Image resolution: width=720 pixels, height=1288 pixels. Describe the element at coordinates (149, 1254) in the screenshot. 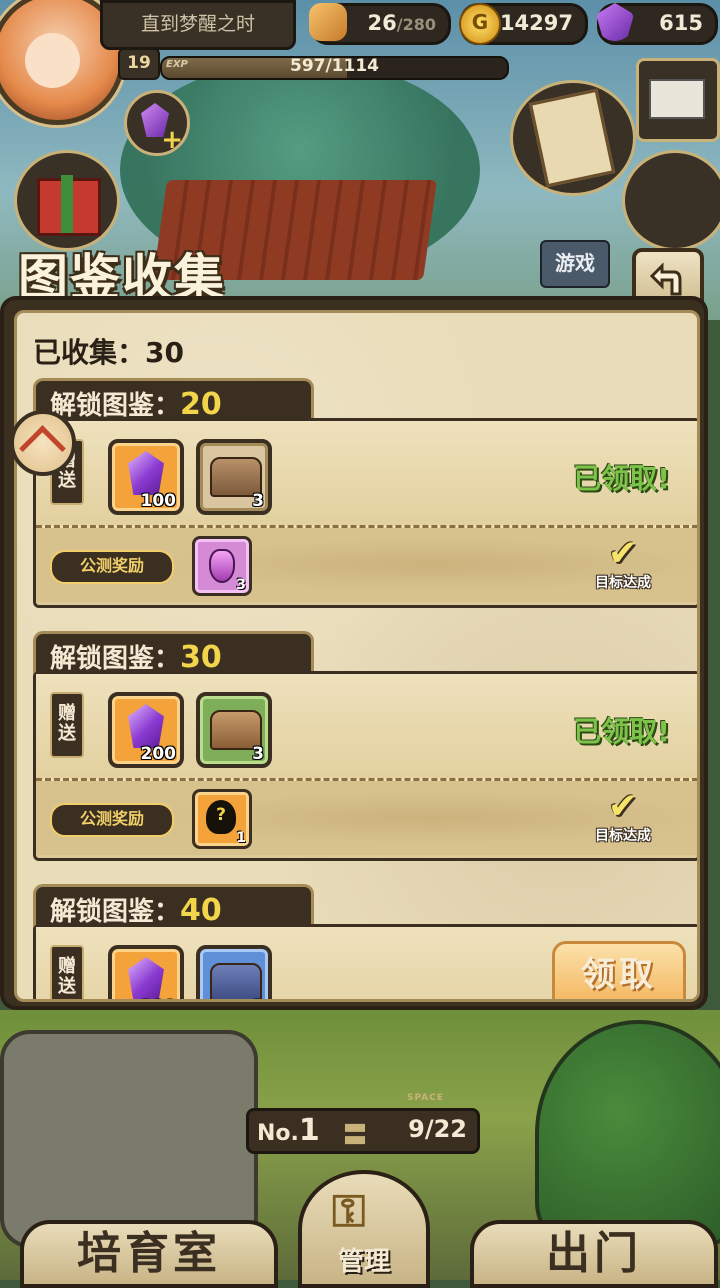

I see `nursery-button: 培育室` at that location.